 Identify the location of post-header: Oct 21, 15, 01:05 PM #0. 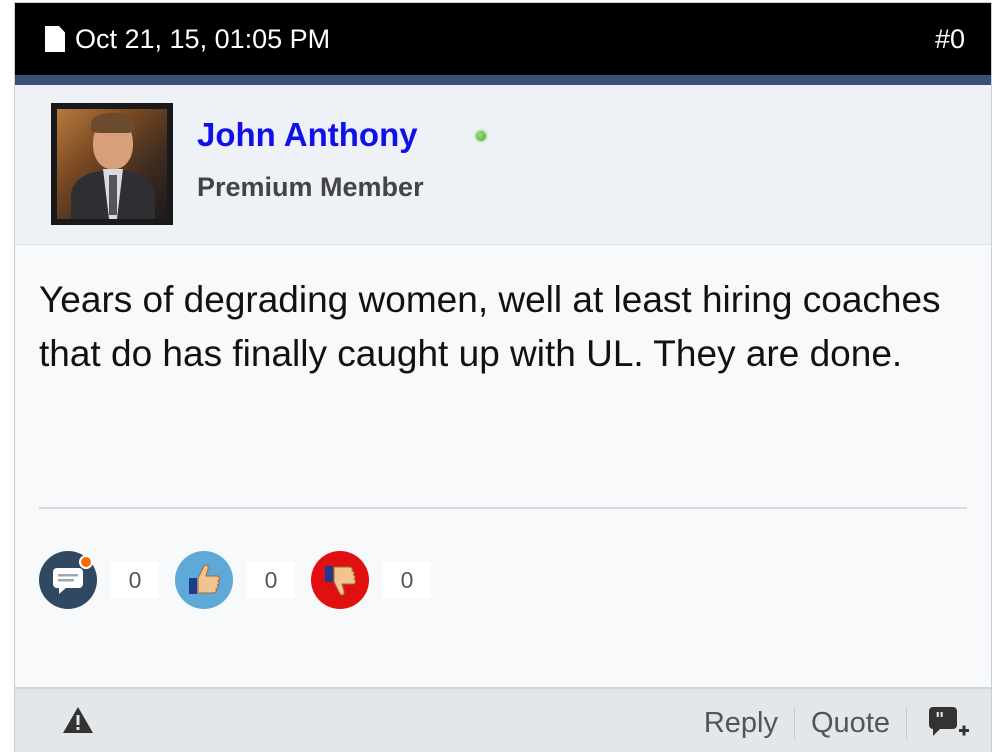
(503, 44).